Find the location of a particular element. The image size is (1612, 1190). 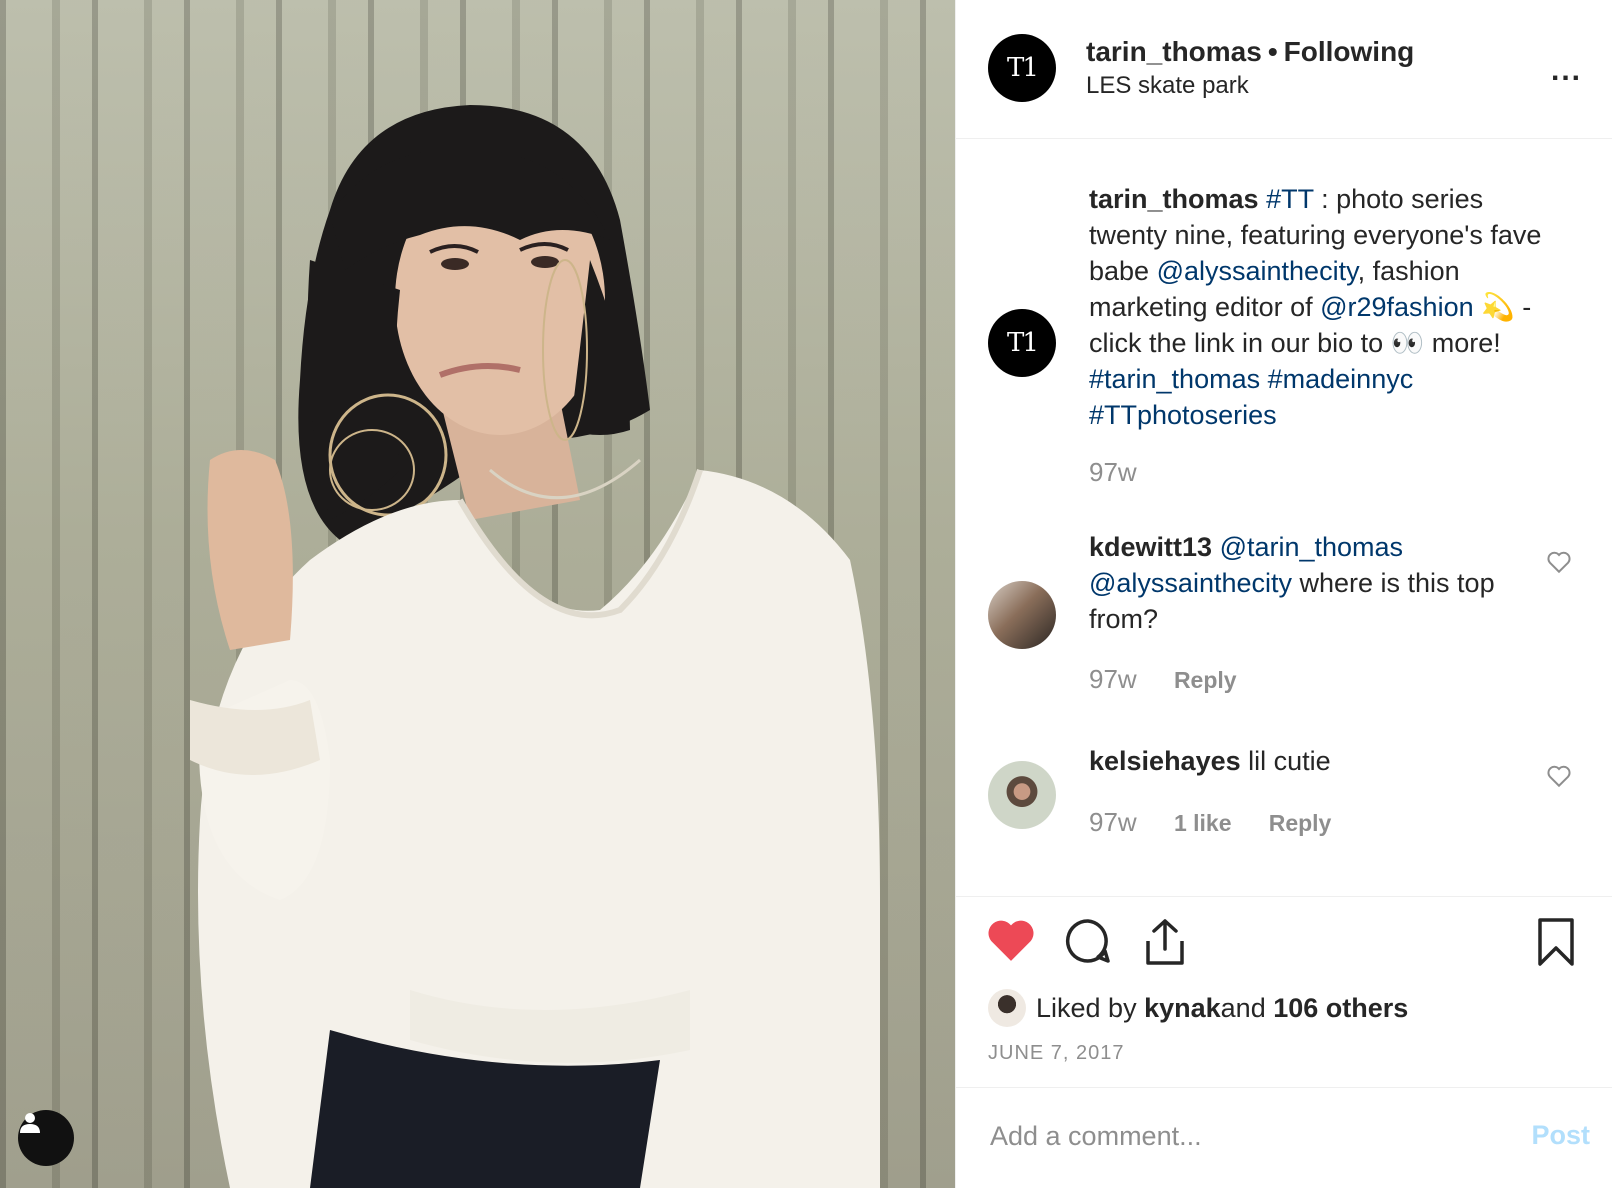

author-avatar: T1 is located at coordinates (1022, 68).